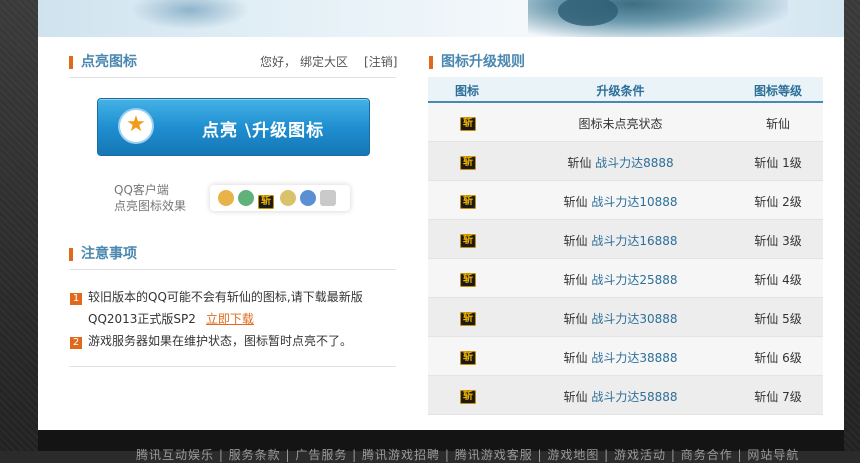 This screenshot has width=860, height=463. I want to click on note-item-1b: QQ2013正式版SP2 立即下载, so click(171, 319).